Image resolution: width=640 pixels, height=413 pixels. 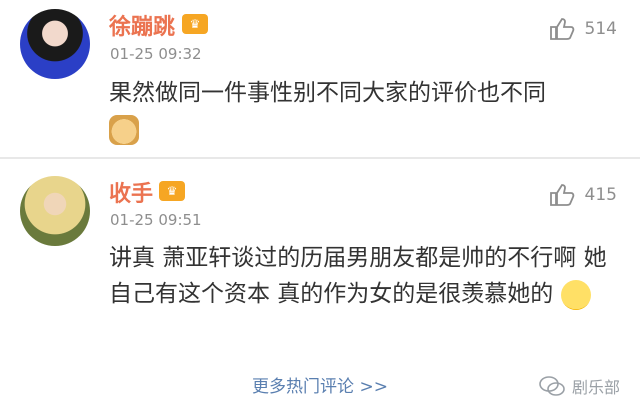 I want to click on comment-text: 果然做同一件事性别不同大家的评价也不同, so click(x=359, y=111).